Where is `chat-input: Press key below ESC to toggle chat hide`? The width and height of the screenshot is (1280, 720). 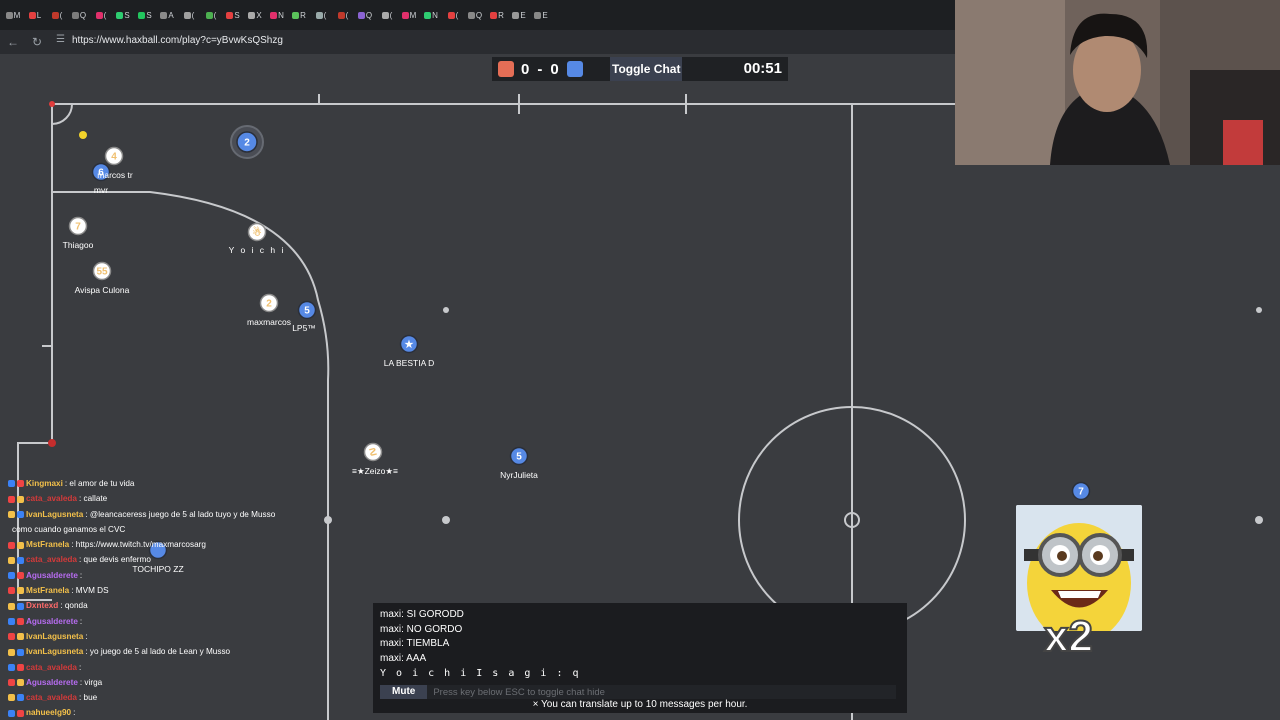
chat-input: Press key below ESC to toggle chat hide is located at coordinates (519, 692).